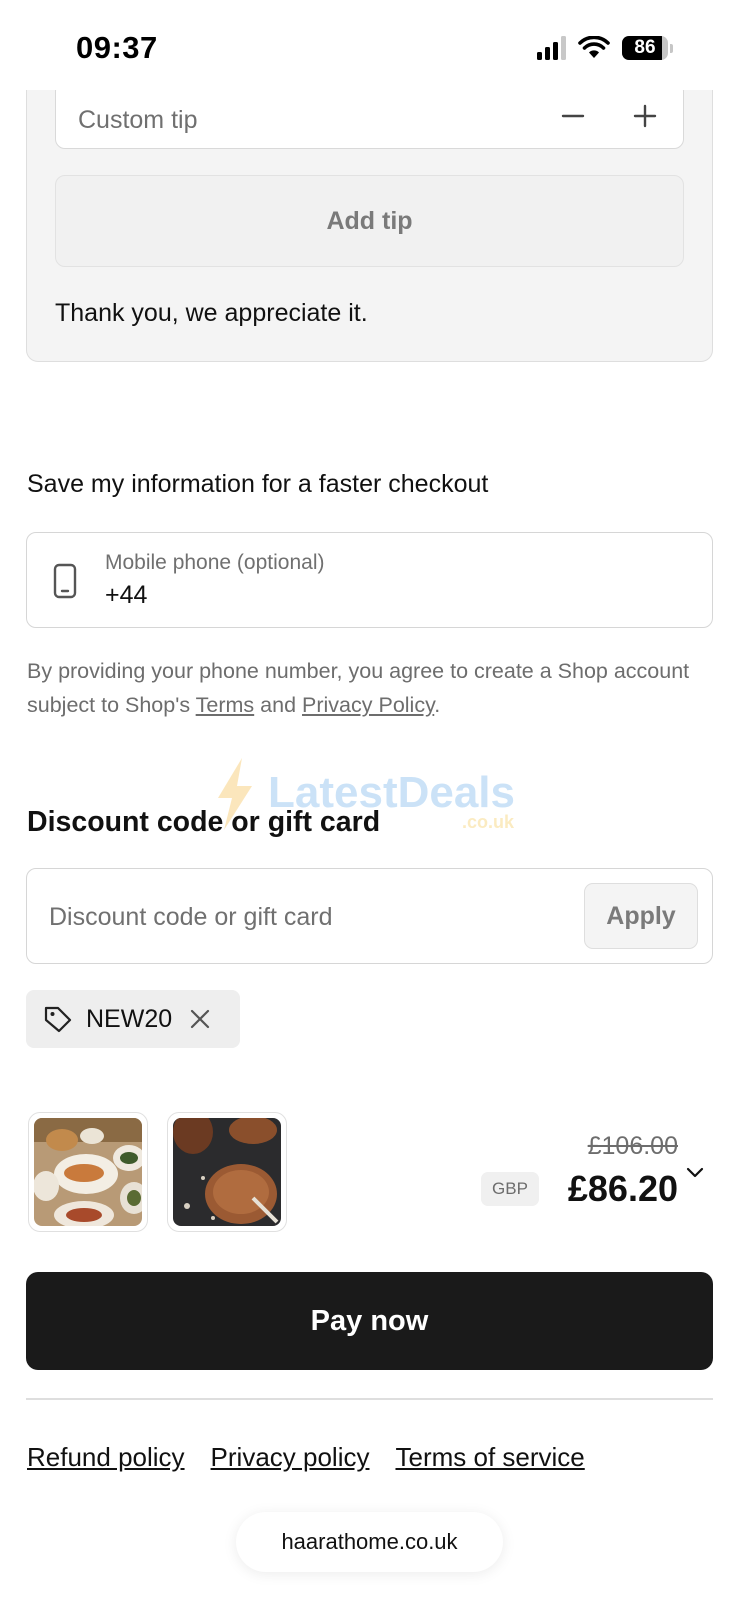  What do you see at coordinates (573, 116) in the screenshot?
I see `minus-icon` at bounding box center [573, 116].